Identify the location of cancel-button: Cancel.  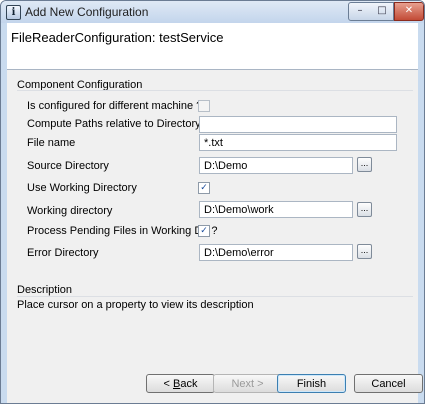
(388, 383).